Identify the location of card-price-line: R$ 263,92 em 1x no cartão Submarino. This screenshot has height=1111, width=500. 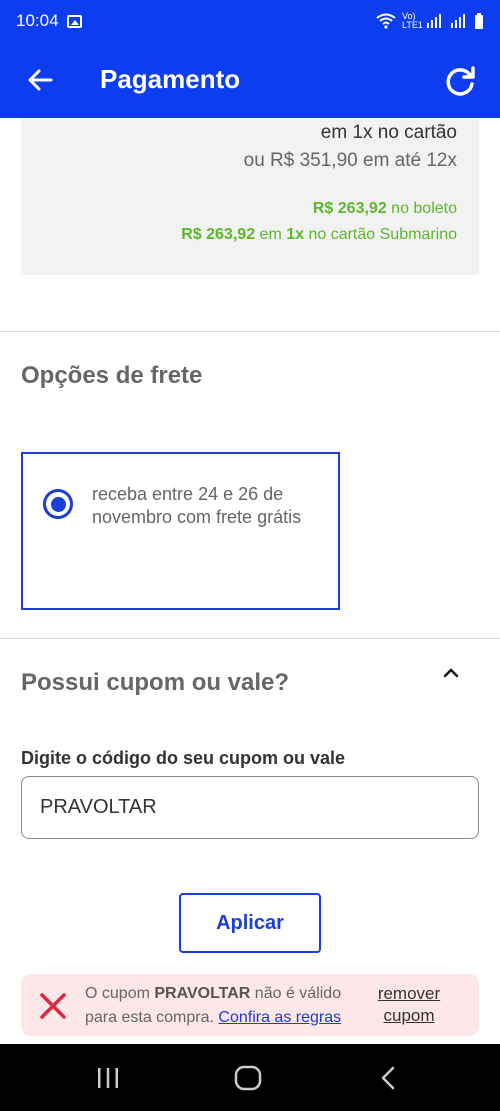
(319, 235).